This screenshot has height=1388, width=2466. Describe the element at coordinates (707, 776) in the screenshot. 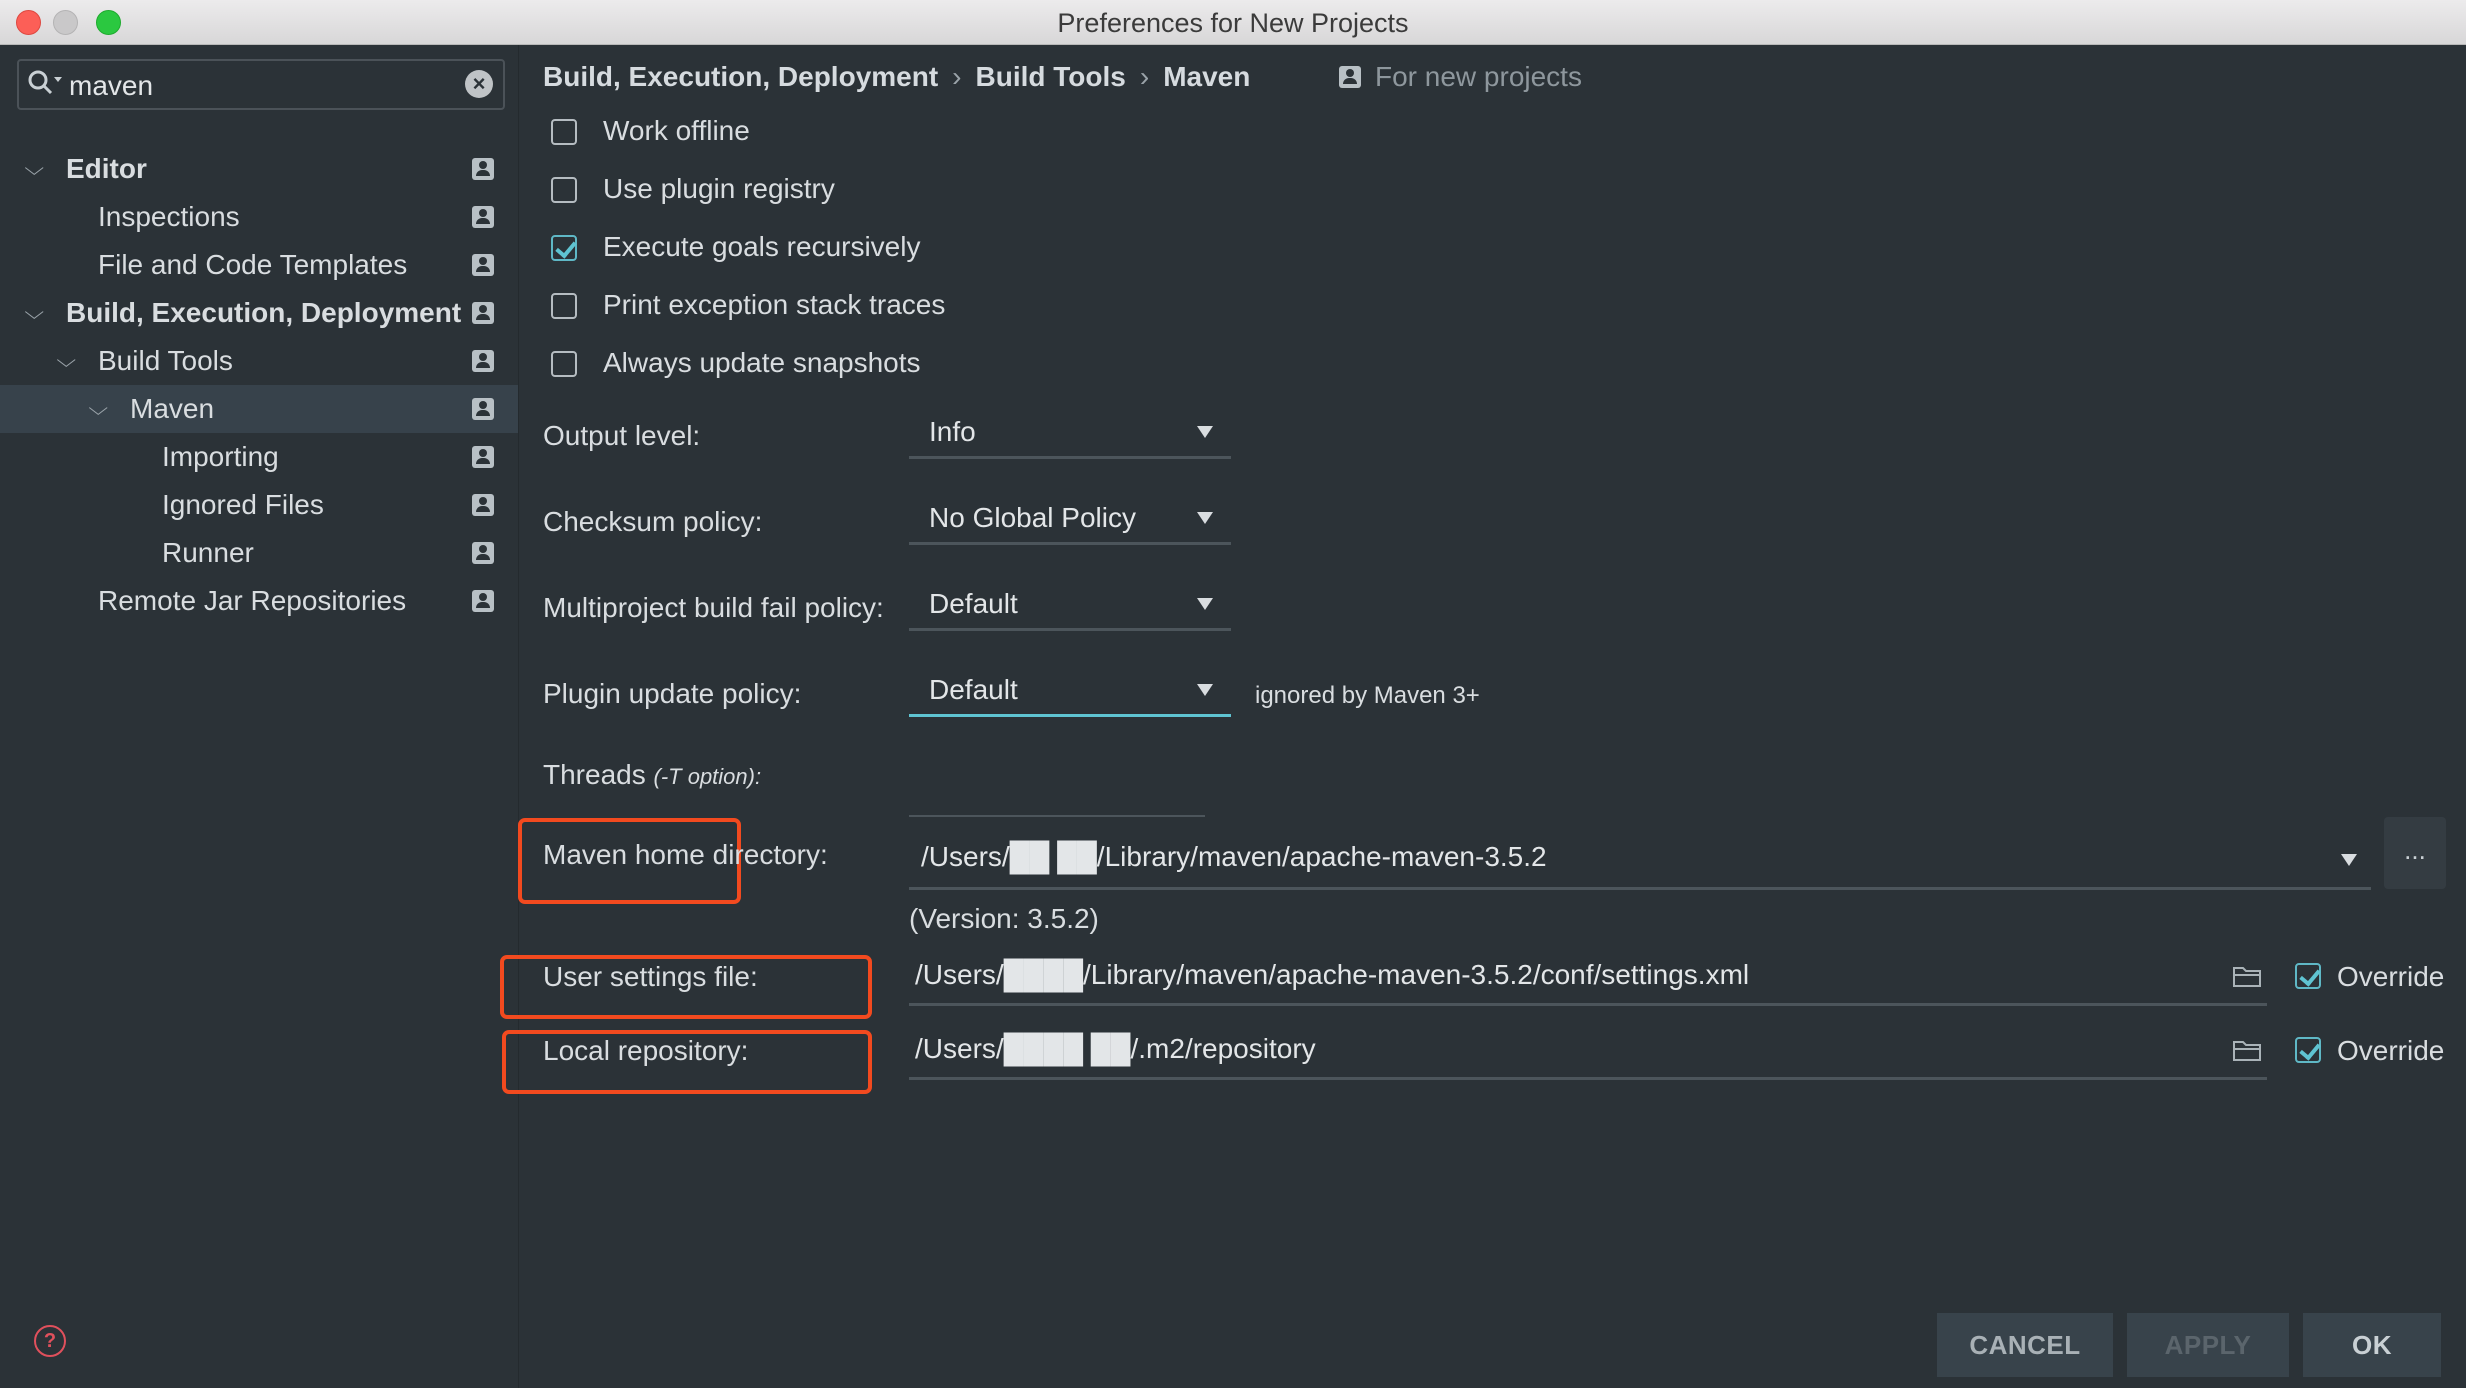

I see `threads-hint: (-T option):` at that location.